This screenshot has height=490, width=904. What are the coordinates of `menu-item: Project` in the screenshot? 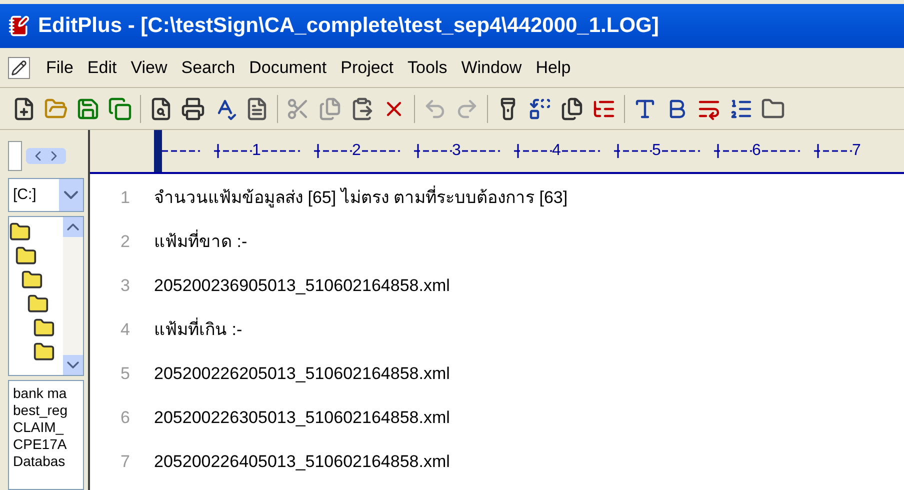 It's located at (367, 67).